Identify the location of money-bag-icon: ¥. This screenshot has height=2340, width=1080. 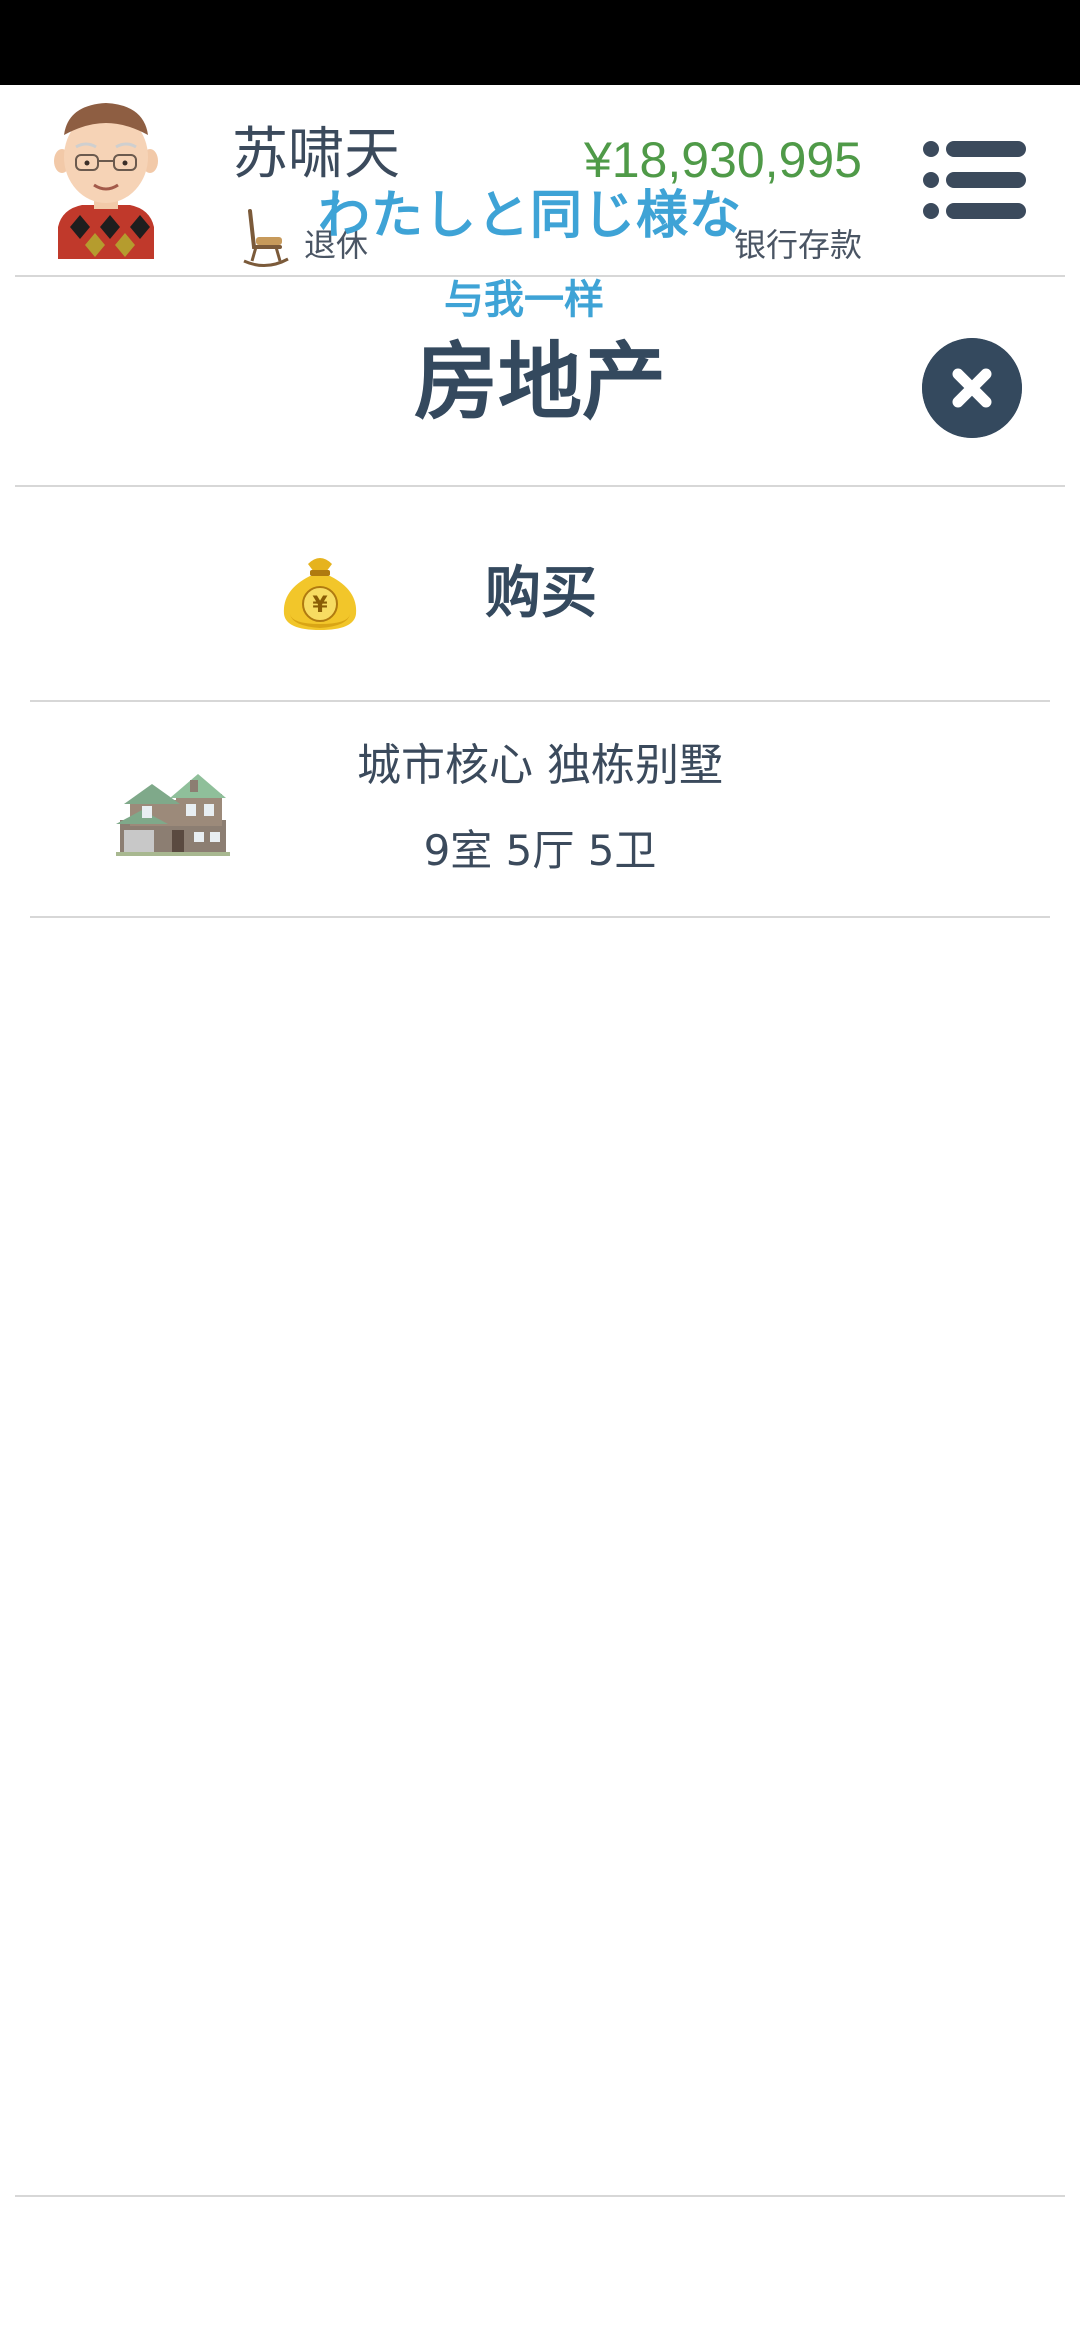
(320, 594).